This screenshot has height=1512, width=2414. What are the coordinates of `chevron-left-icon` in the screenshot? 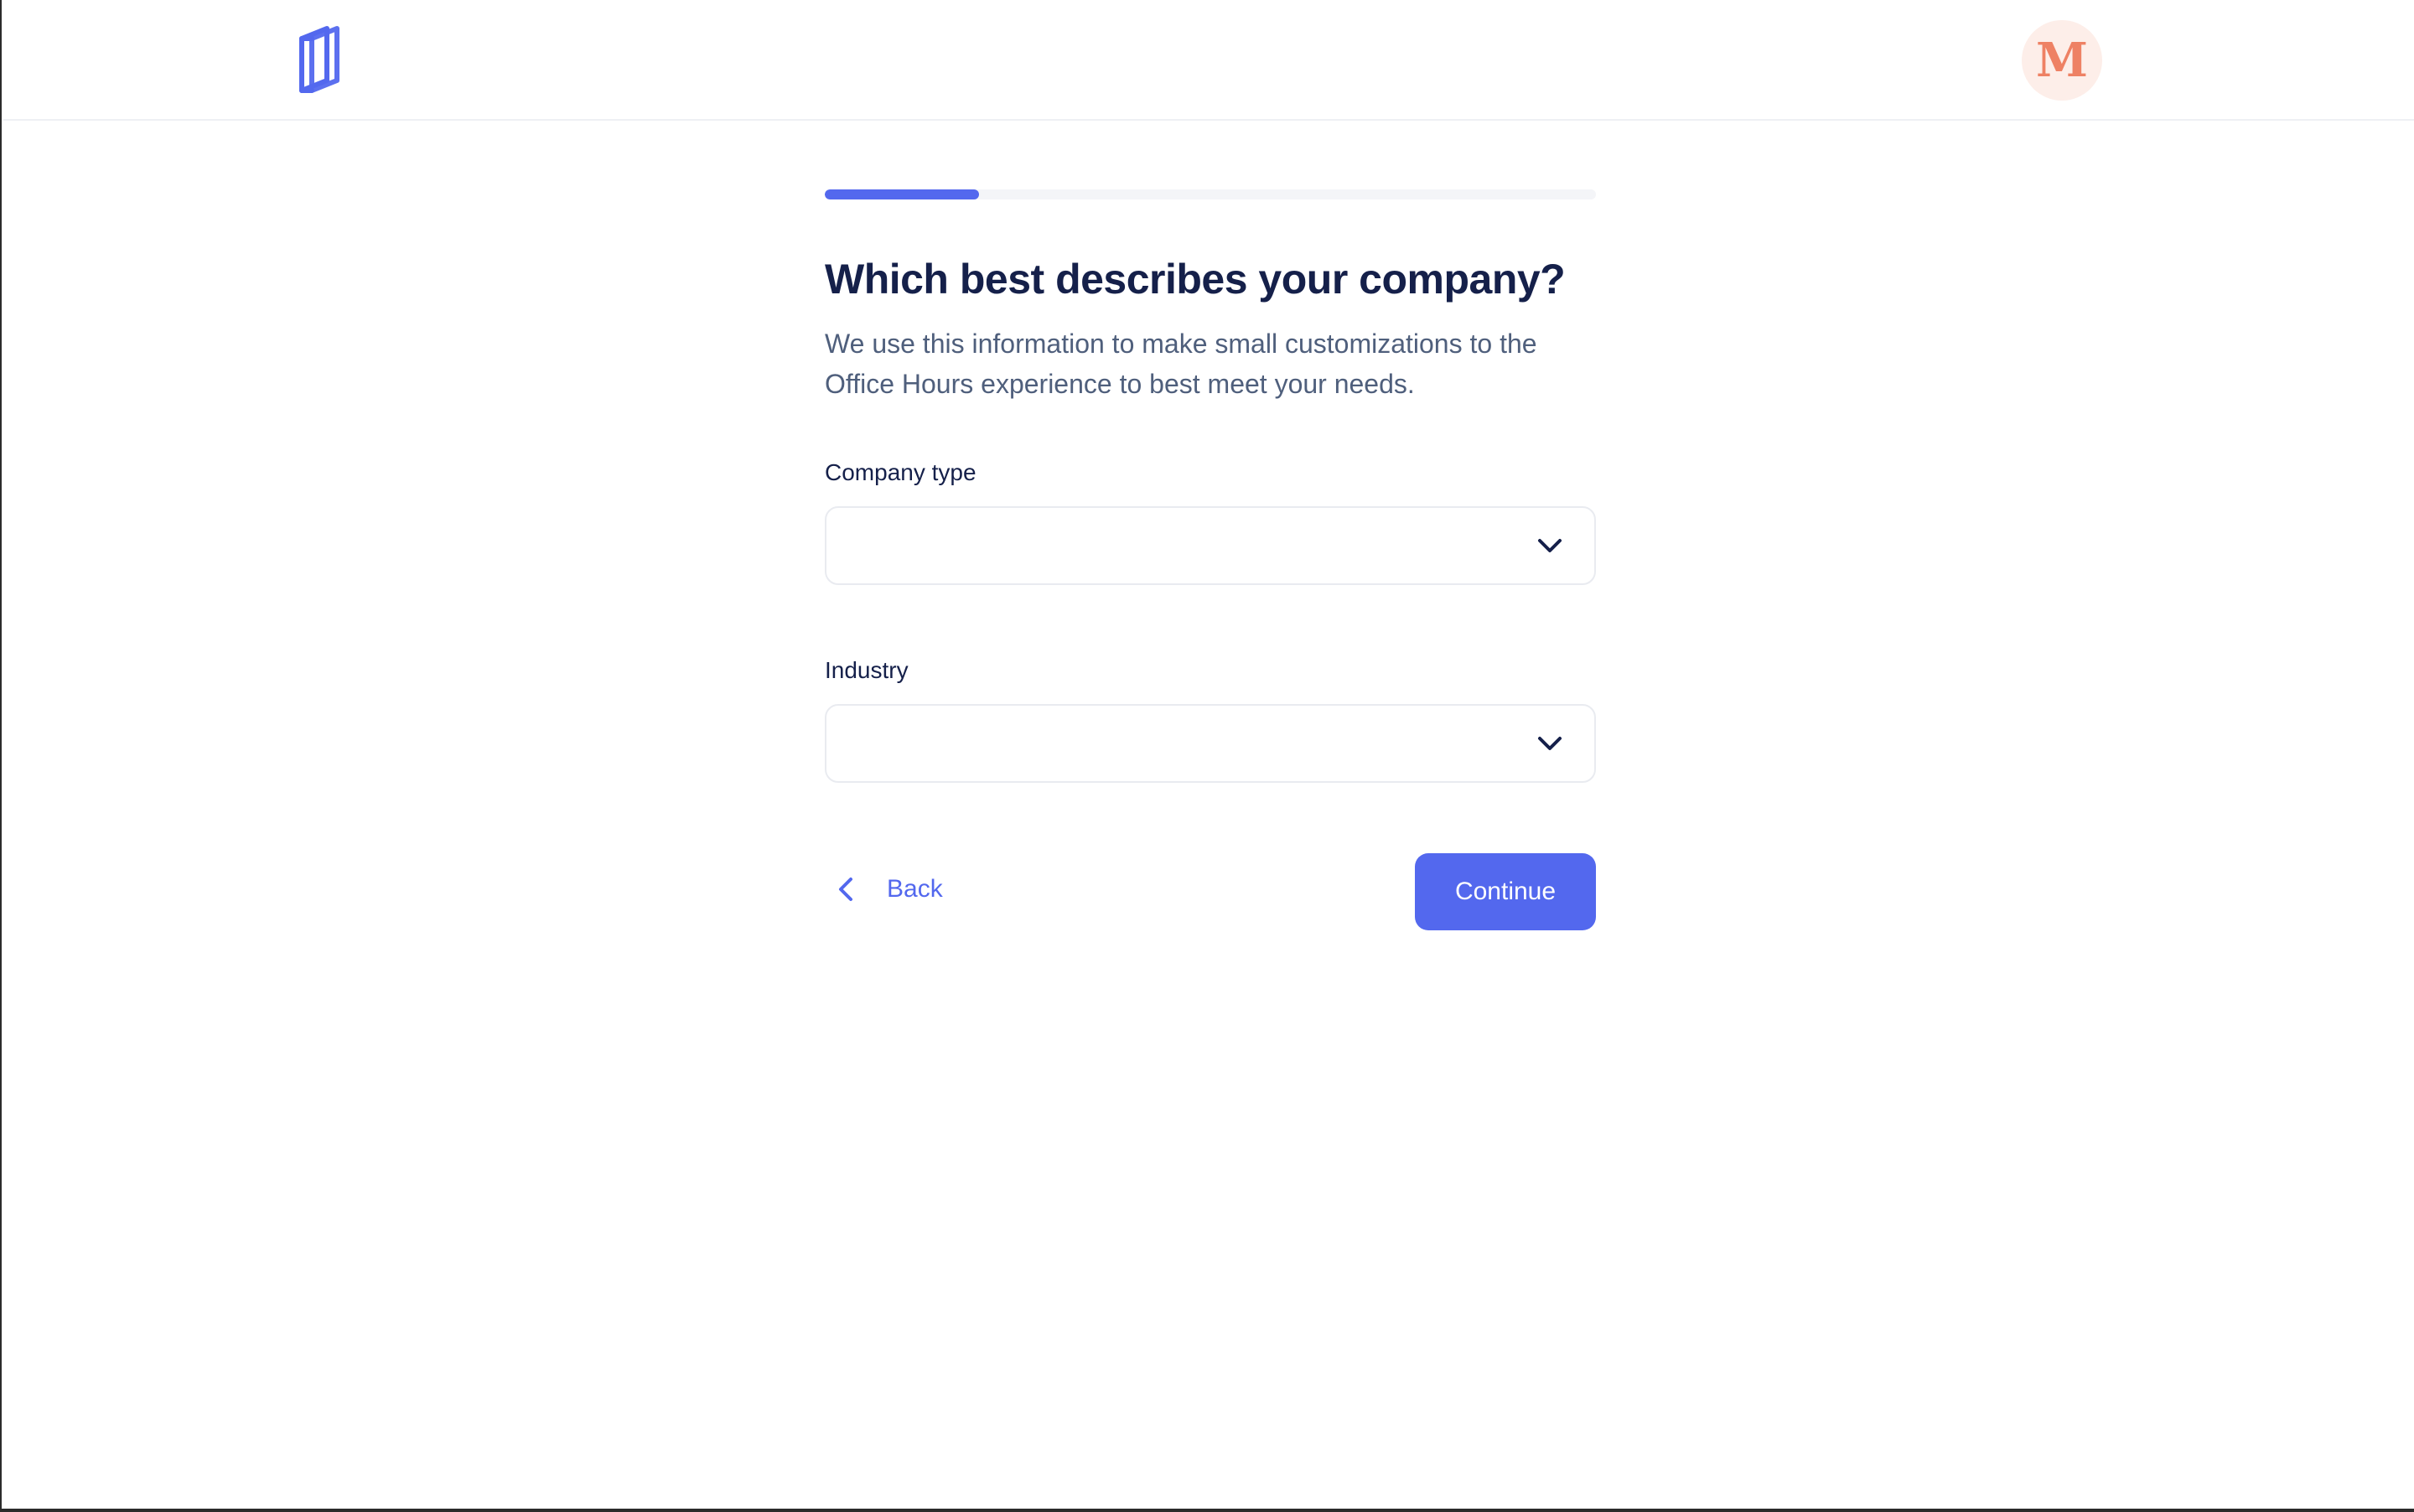 It's located at (846, 889).